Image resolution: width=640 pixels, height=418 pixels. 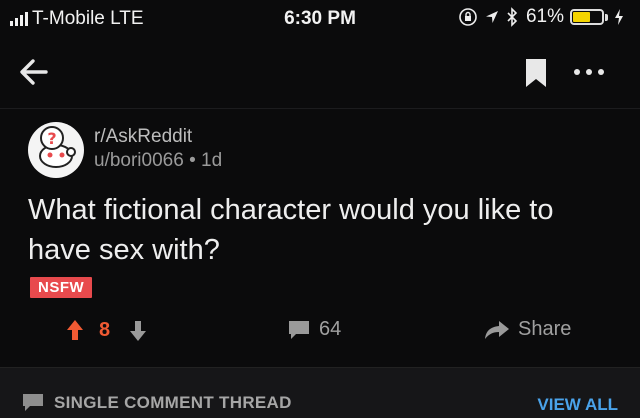 I want to click on share-label: Share, so click(x=545, y=329).